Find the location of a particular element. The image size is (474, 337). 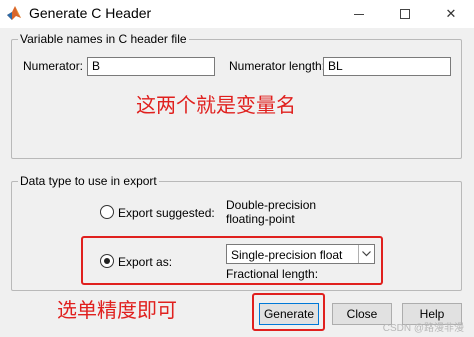

maximize-icon is located at coordinates (405, 14).